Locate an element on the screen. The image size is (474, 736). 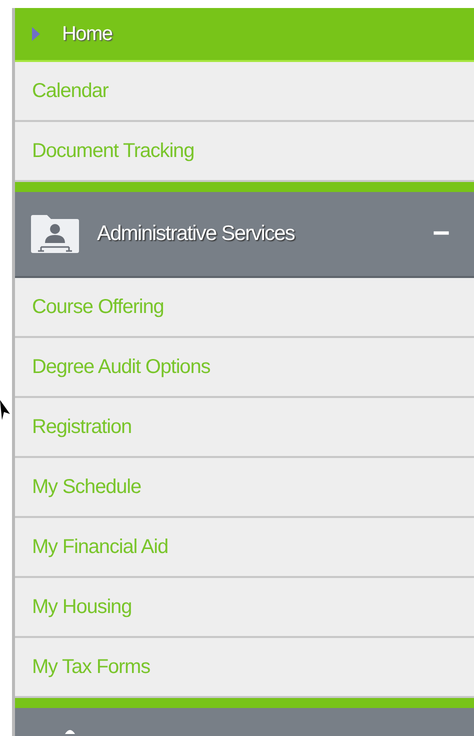
folder-person-icon is located at coordinates (55, 234).